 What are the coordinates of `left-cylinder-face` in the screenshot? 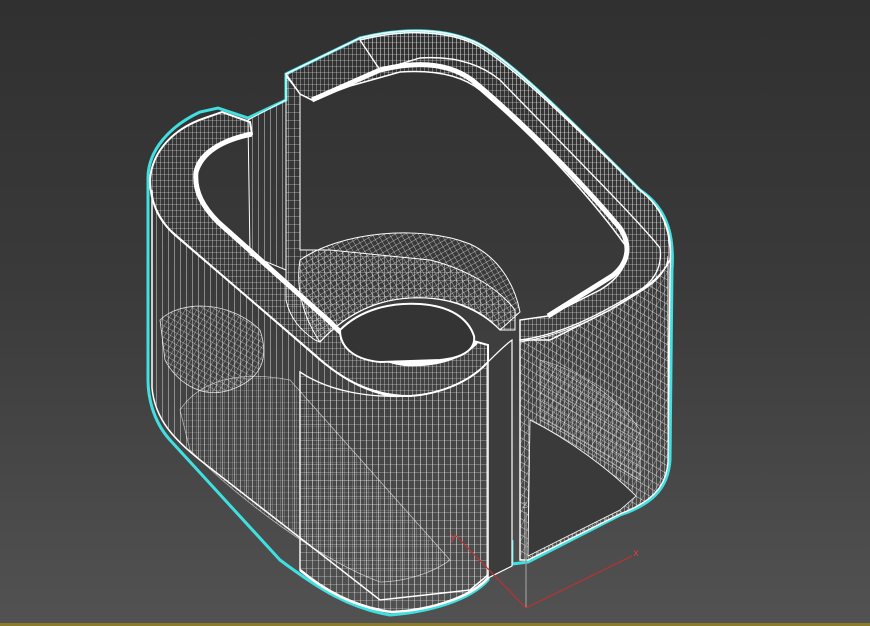 It's located at (394, 486).